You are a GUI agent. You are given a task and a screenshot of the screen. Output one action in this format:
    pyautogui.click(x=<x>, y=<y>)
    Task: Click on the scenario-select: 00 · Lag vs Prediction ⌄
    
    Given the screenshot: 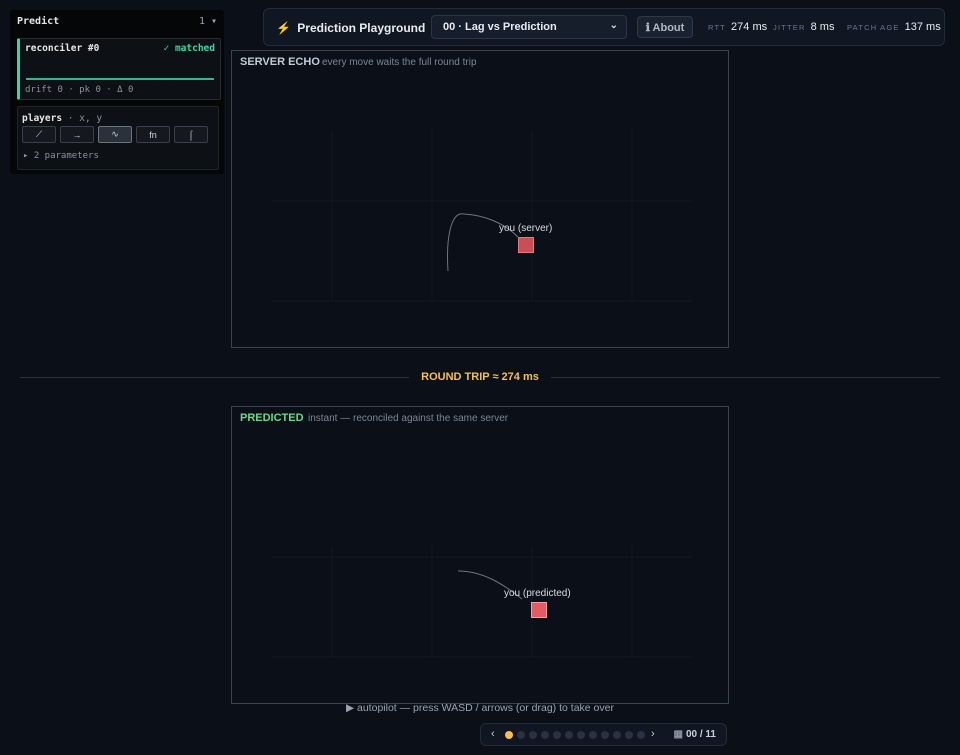 What is the action you would take?
    pyautogui.click(x=529, y=27)
    